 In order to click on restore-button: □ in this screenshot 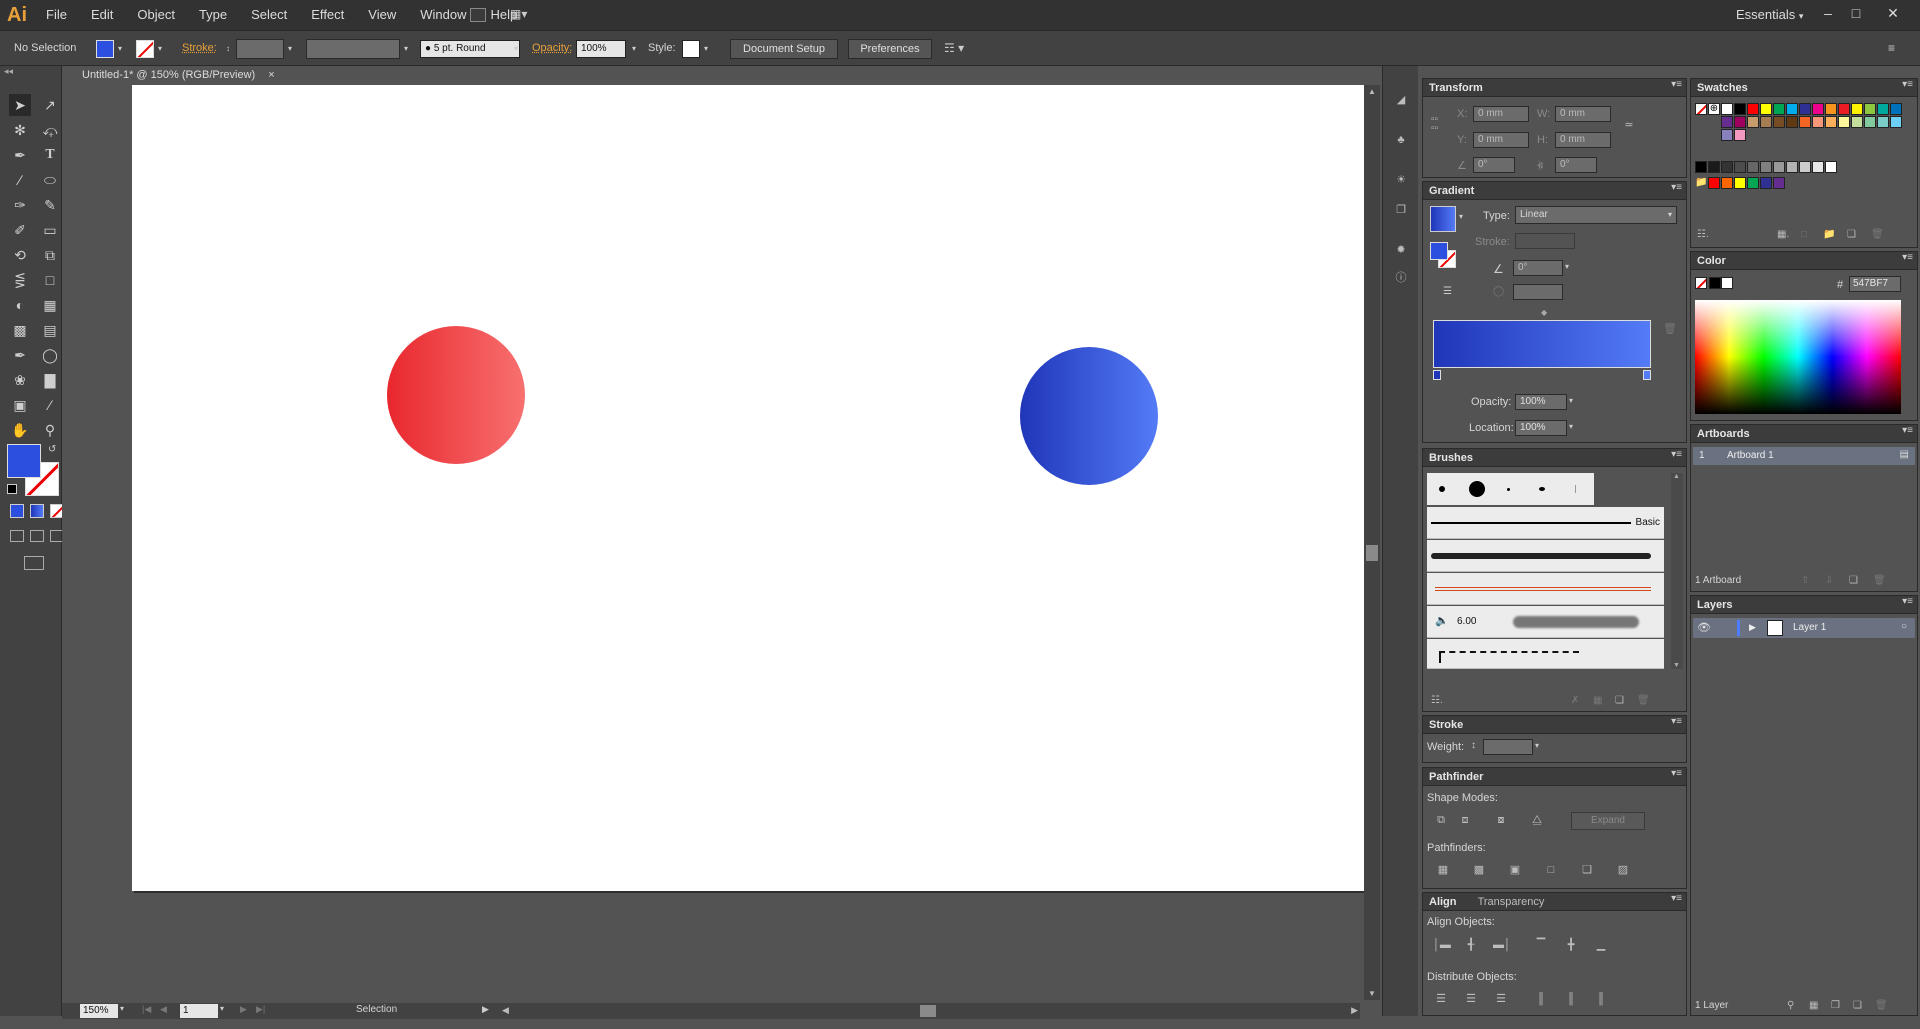, I will do `click(1856, 13)`.